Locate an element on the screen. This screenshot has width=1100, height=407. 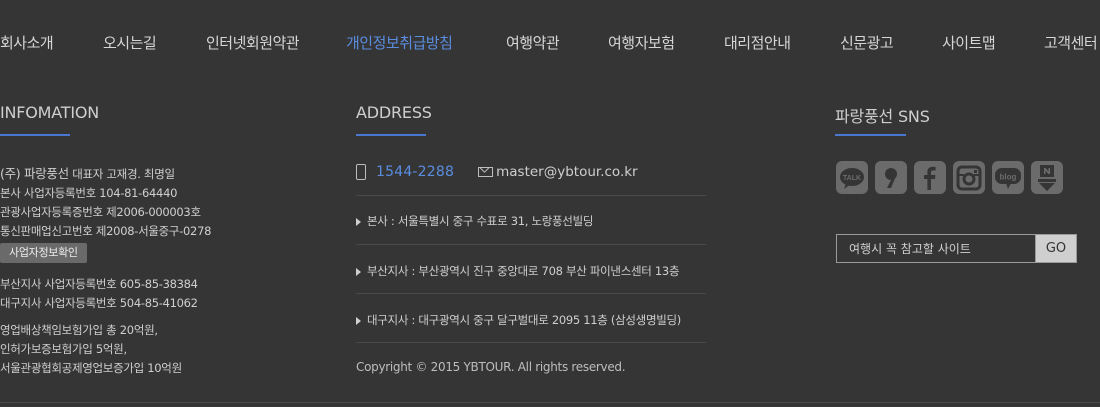
recommended-site-input is located at coordinates (936, 248).